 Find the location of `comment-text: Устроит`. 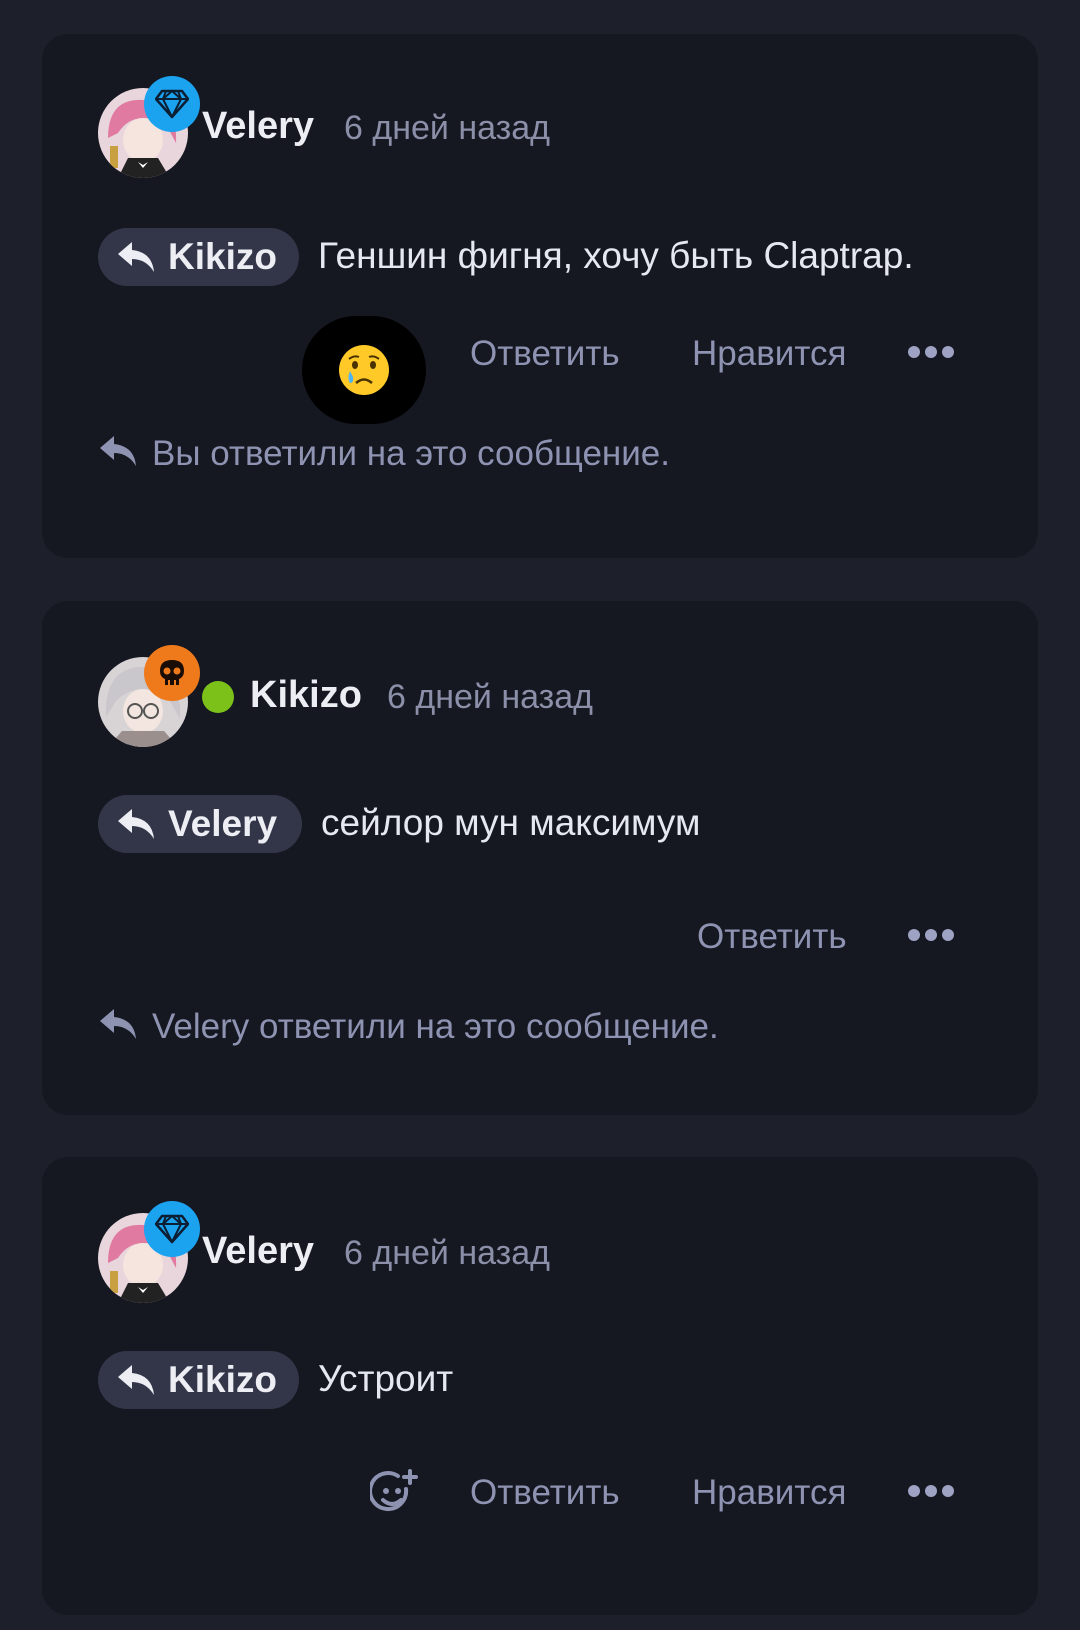

comment-text: Устроит is located at coordinates (386, 1378).